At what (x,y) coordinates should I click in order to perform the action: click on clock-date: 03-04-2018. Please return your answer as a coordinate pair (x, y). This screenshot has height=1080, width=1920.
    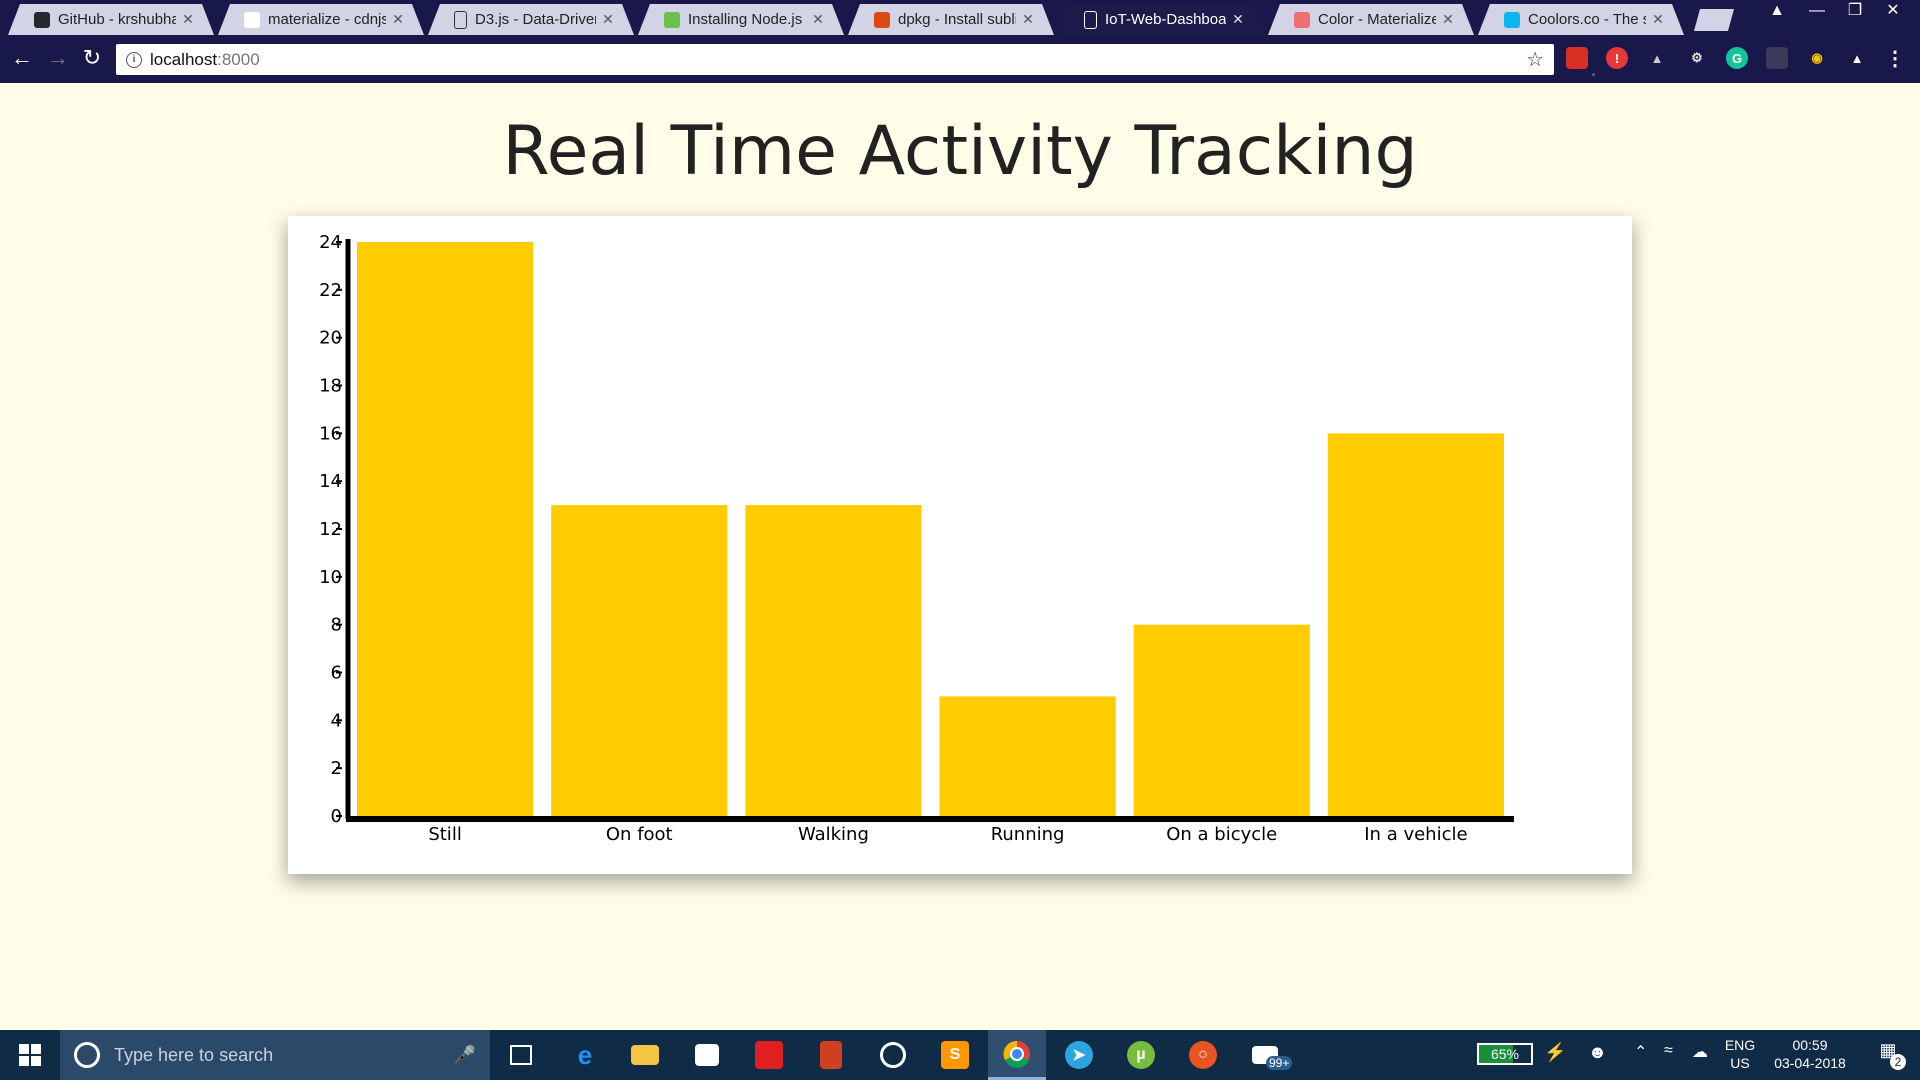
    Looking at the image, I should click on (1810, 1063).